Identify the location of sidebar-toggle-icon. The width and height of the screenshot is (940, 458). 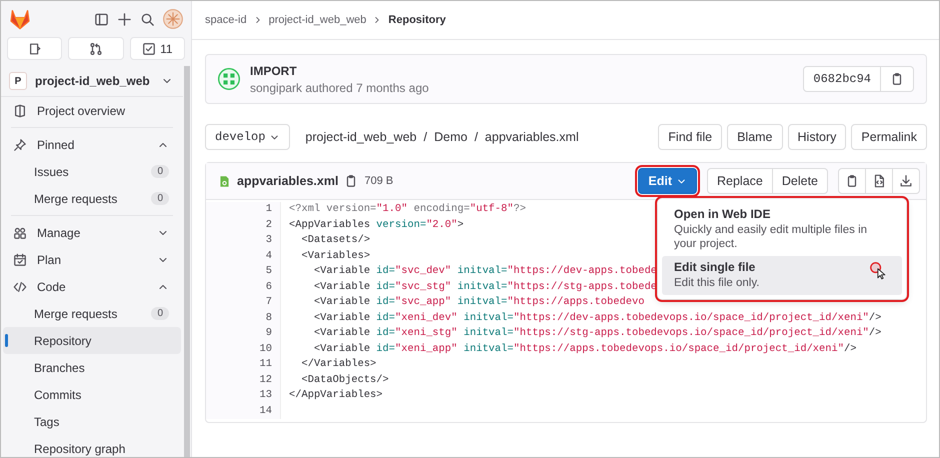
(101, 19).